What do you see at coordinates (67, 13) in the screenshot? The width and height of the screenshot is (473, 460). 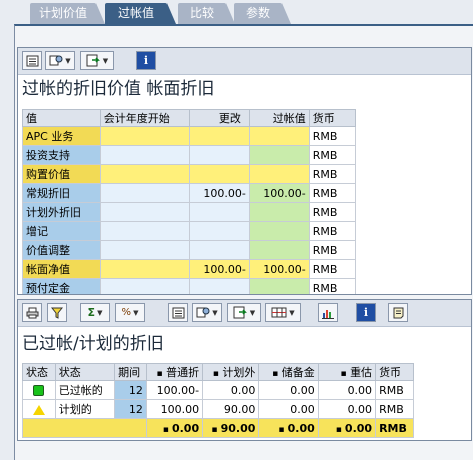 I see `tab-planned-values: 计划价值` at bounding box center [67, 13].